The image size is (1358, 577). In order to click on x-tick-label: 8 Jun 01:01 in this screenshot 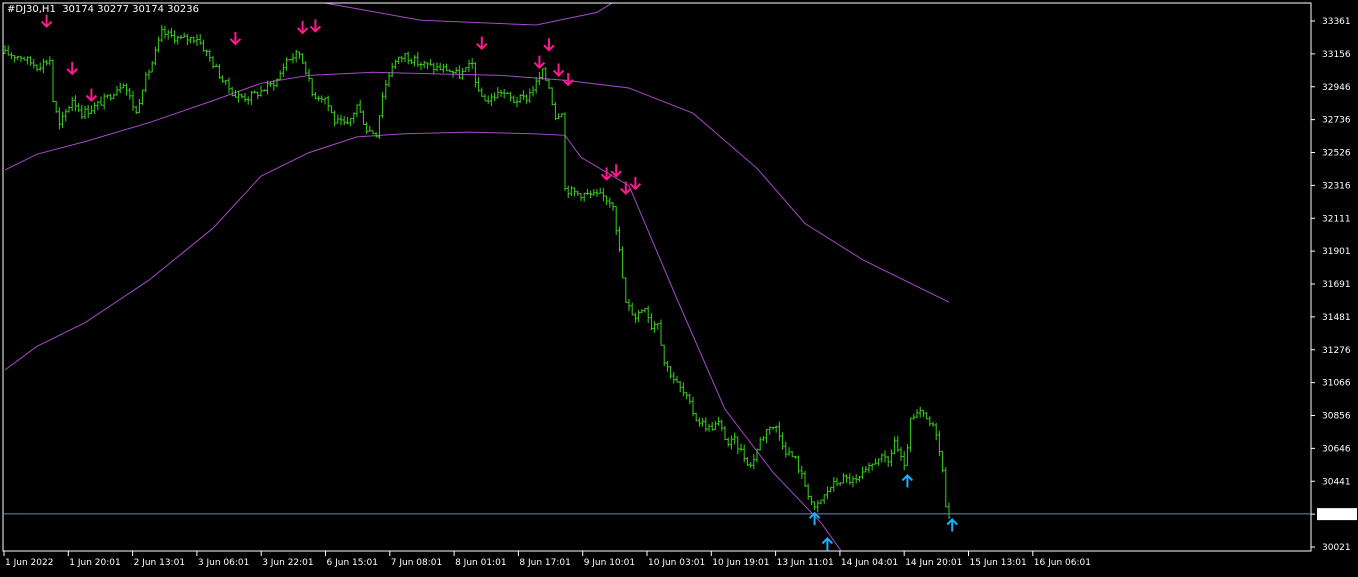, I will do `click(480, 563)`.